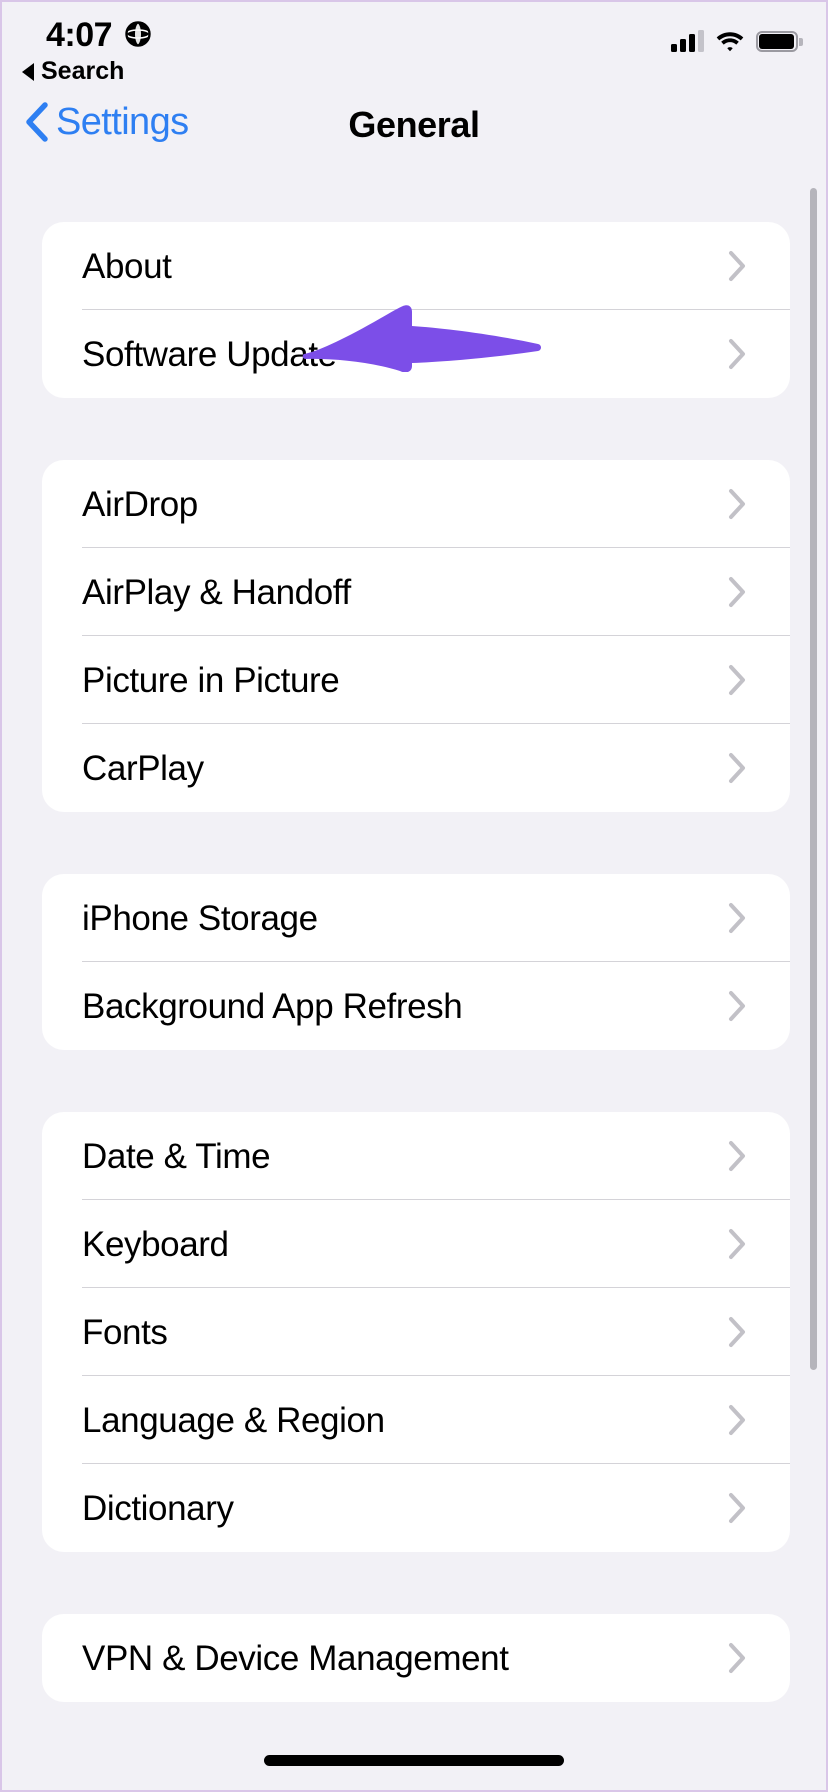  Describe the element at coordinates (730, 42) in the screenshot. I see `wifi-icon` at that location.